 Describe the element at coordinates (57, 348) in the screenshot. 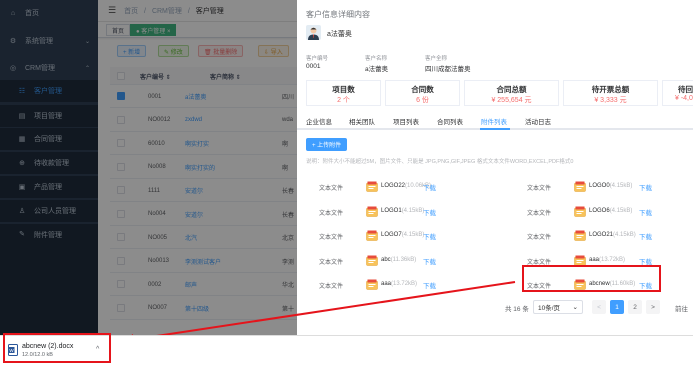

I see `highlight-box-download` at that location.